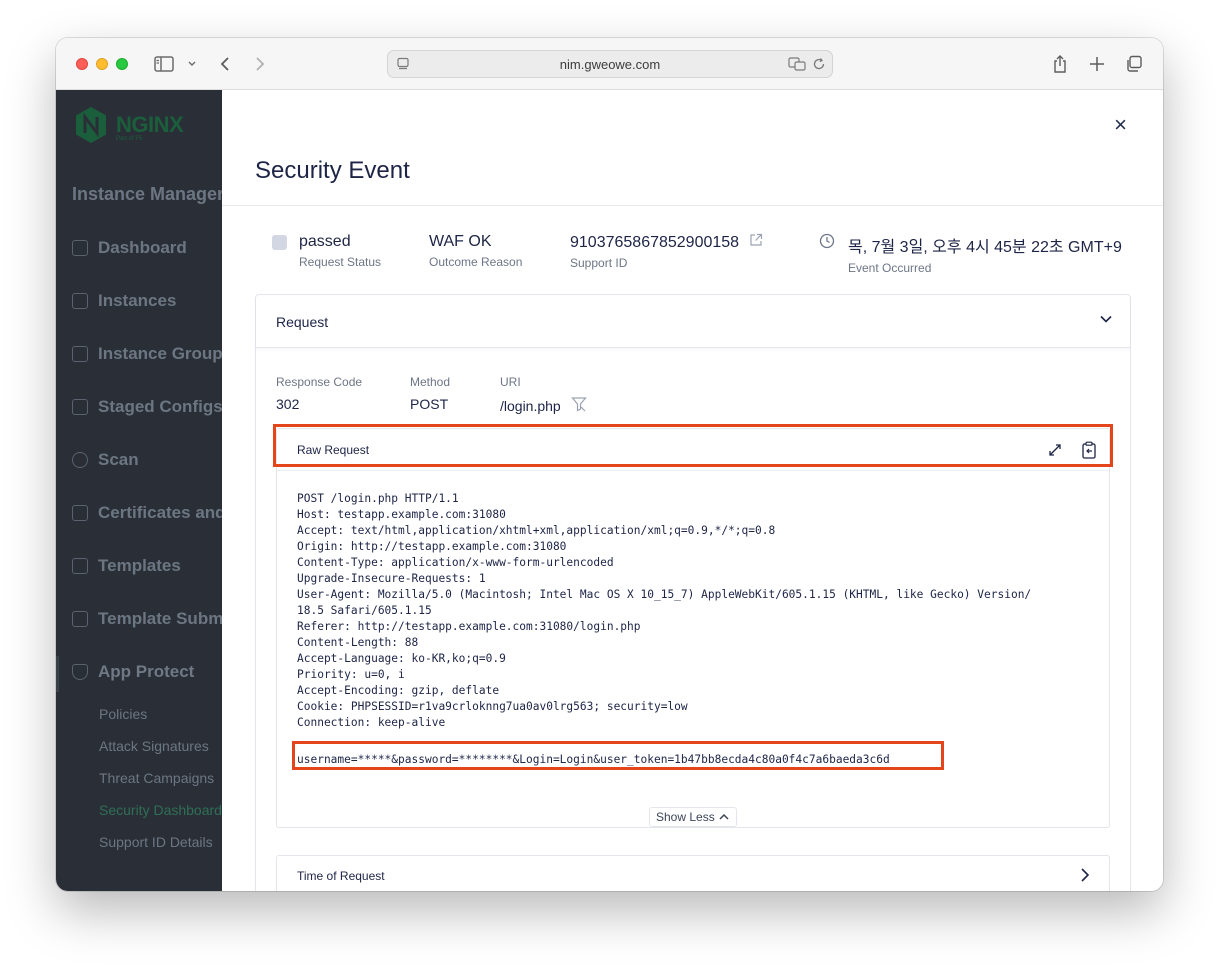 The width and height of the screenshot is (1219, 966). What do you see at coordinates (401, 514) in the screenshot?
I see `raw-request-line: Host: testapp.example.com:31080` at bounding box center [401, 514].